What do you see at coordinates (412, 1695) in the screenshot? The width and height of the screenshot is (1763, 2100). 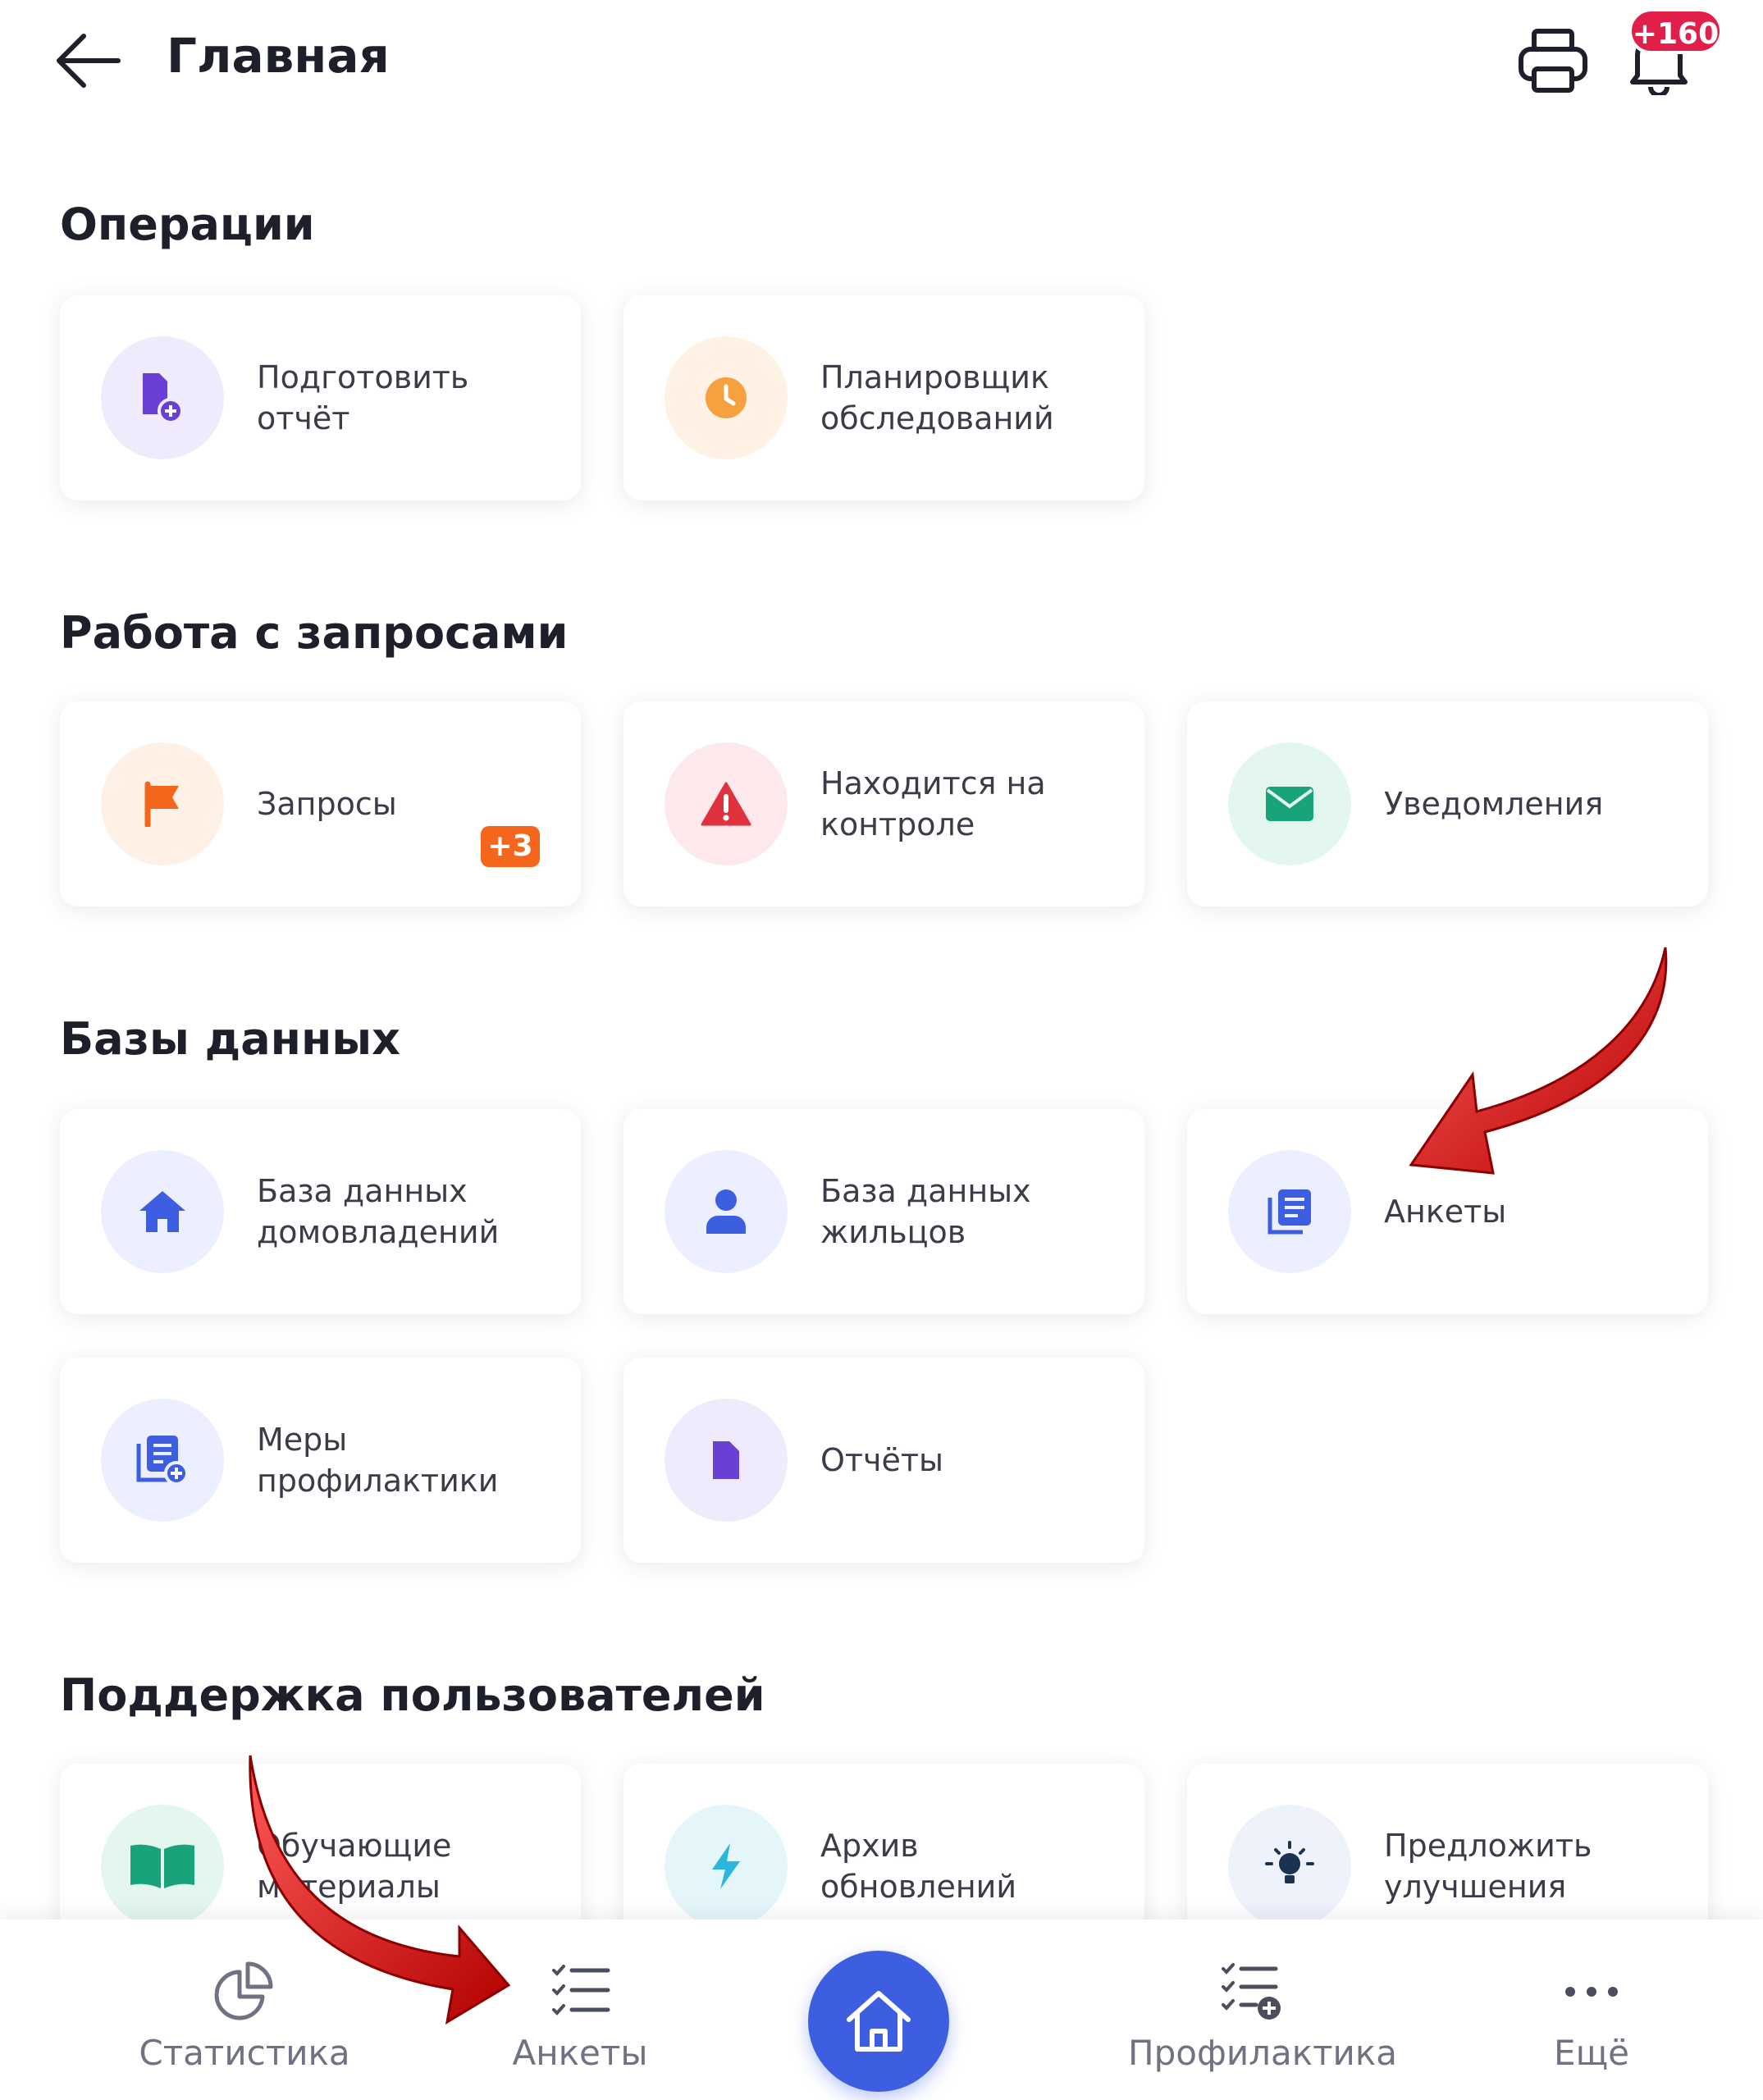 I see `section-title-support: Поддержка пользователей` at bounding box center [412, 1695].